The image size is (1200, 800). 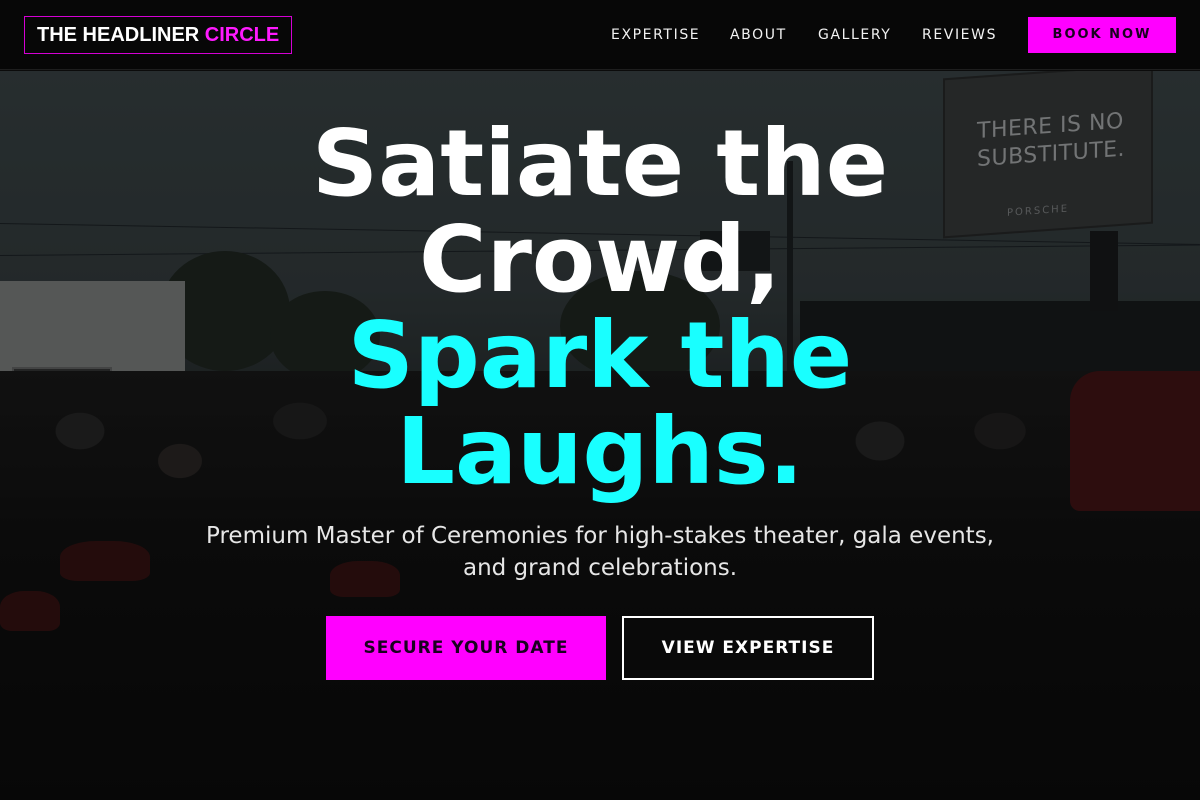 What do you see at coordinates (600, 355) in the screenshot?
I see `headline-line-3: Spark the` at bounding box center [600, 355].